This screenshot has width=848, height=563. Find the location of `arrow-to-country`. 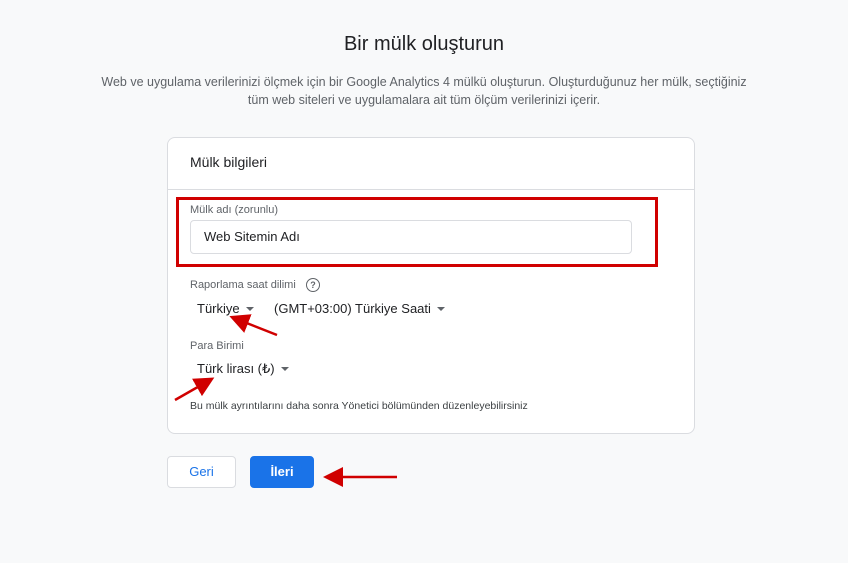

arrow-to-country is located at coordinates (253, 325).